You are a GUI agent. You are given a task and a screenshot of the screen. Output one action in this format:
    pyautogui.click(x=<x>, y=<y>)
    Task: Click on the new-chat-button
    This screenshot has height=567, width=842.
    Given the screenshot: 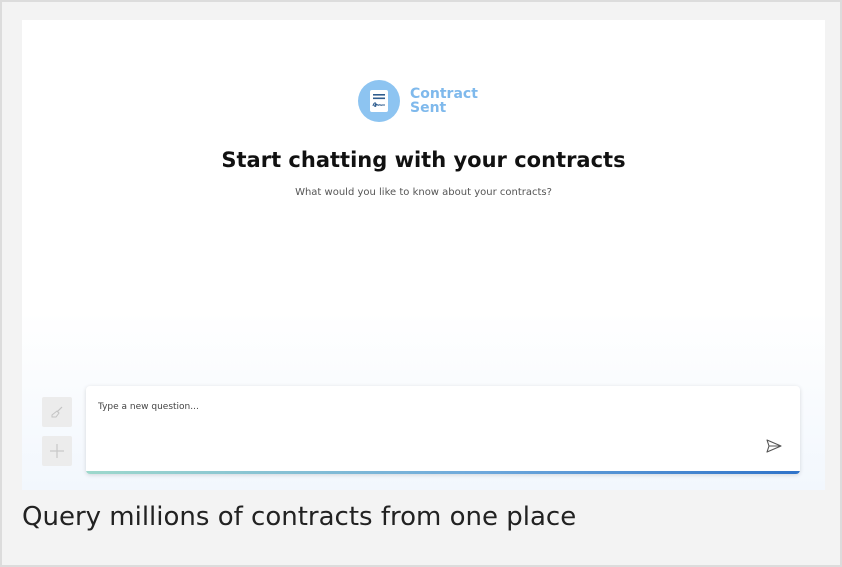 What is the action you would take?
    pyautogui.click(x=57, y=451)
    